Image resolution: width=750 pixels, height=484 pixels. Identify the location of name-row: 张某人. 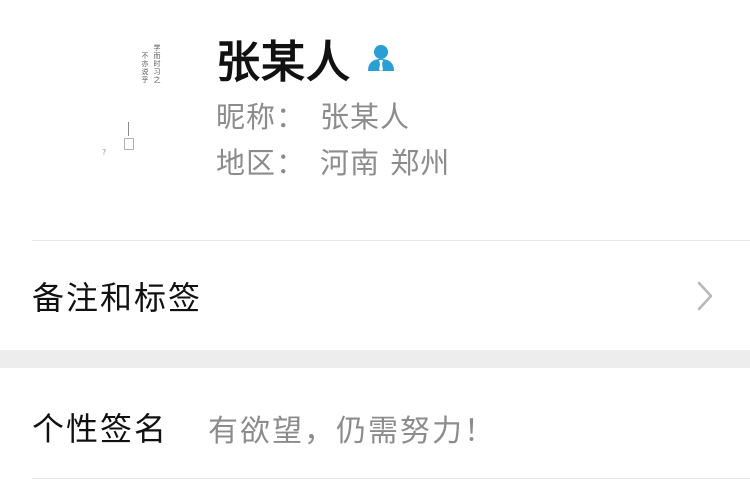
(306, 59).